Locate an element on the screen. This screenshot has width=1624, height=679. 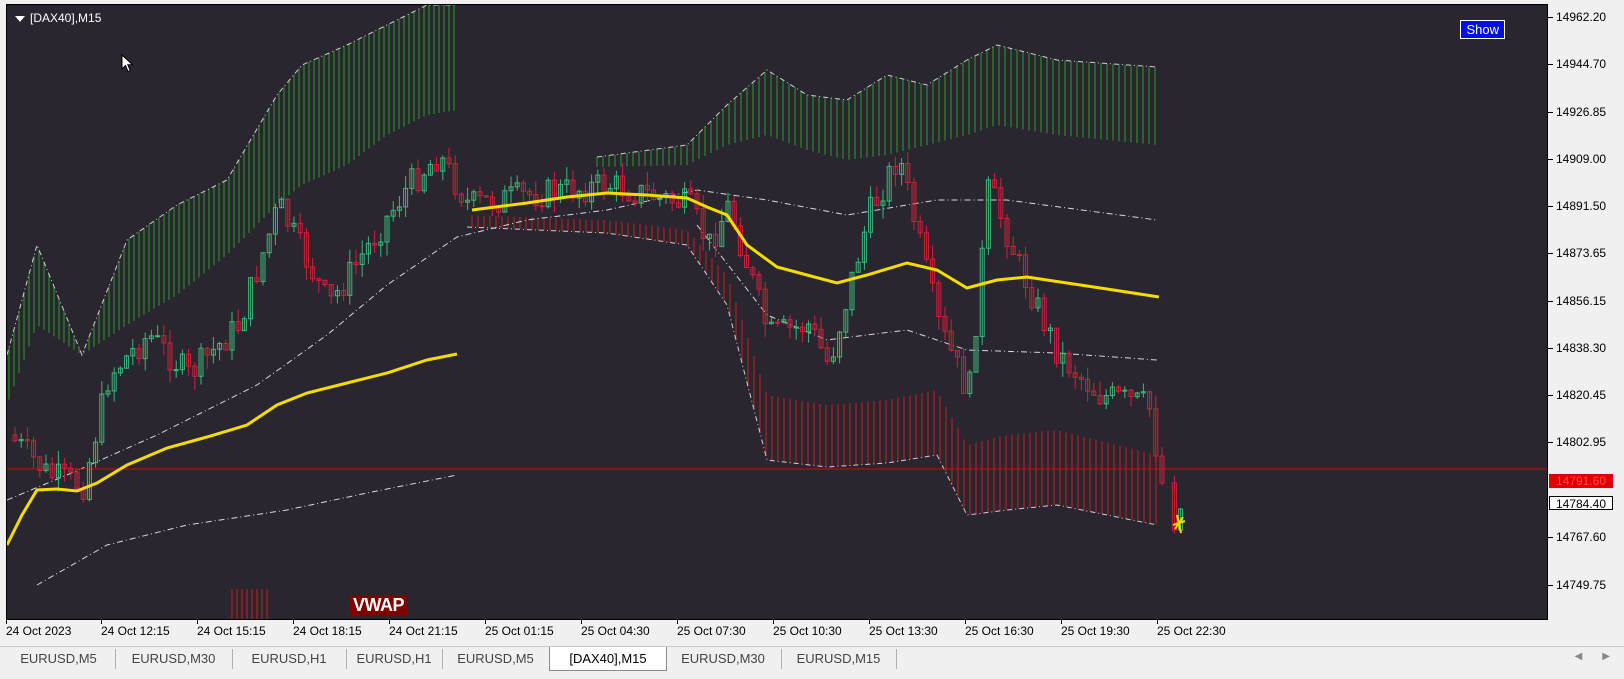
price-tick-label: 14891.50 is located at coordinates (1581, 206).